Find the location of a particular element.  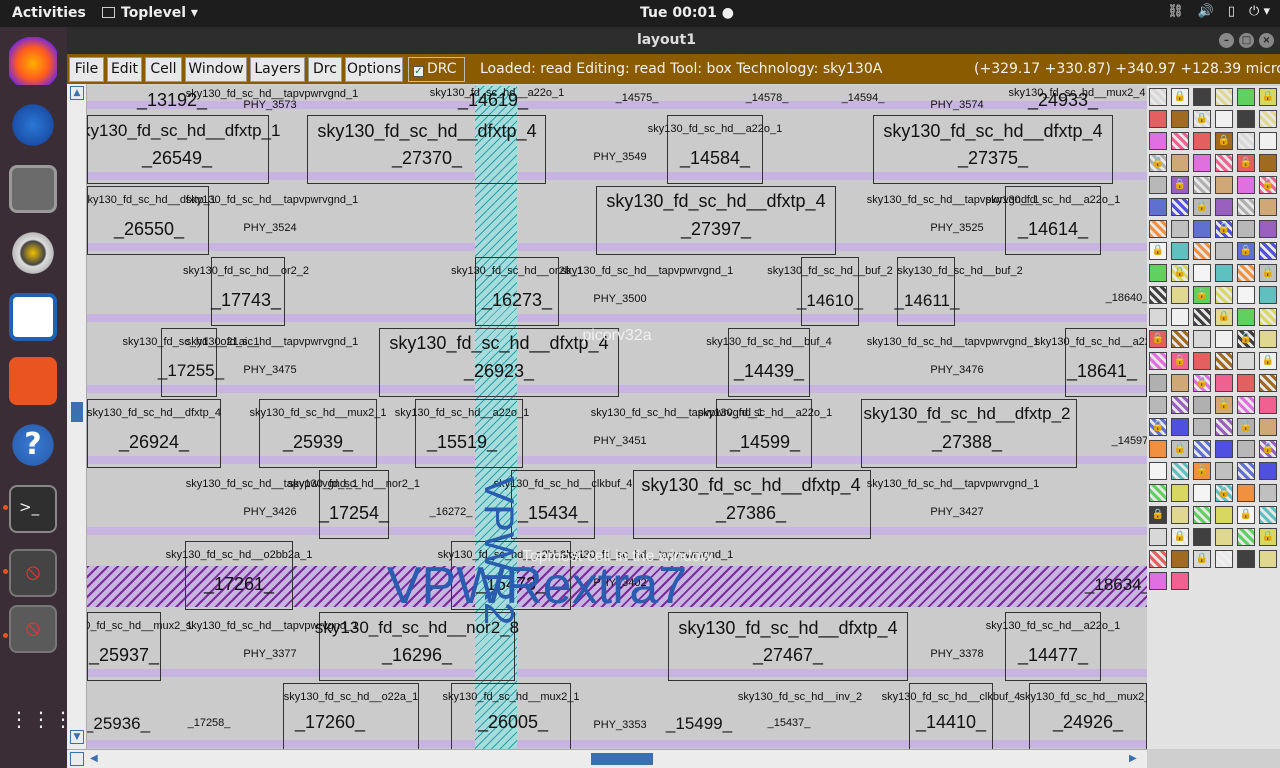

clock: Tue 00:01 ● is located at coordinates (687, 13).